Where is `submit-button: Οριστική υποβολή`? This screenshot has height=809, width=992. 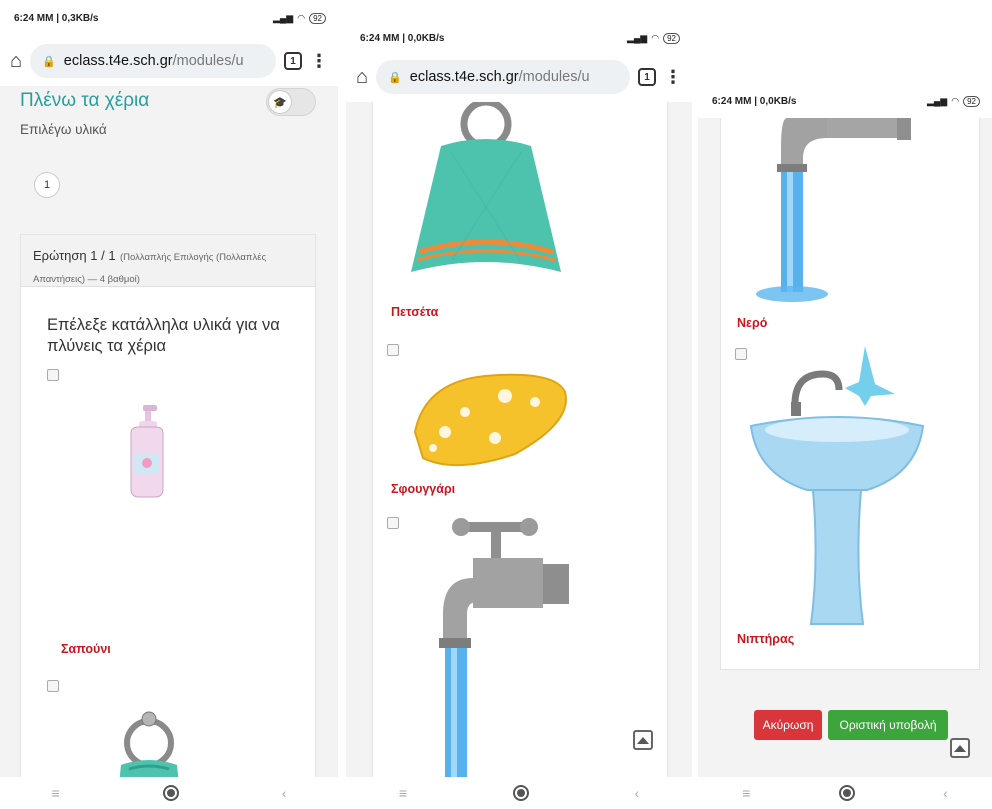 submit-button: Οριστική υποβολή is located at coordinates (888, 725).